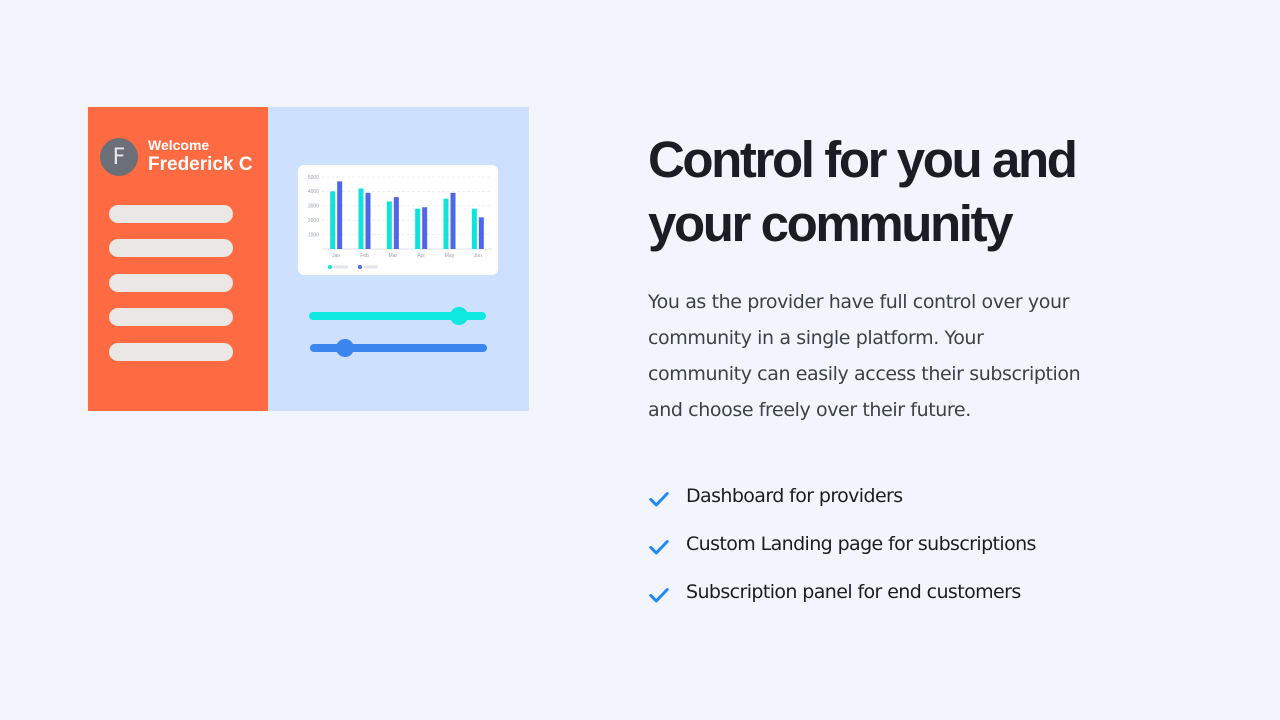  I want to click on chart-x-tick-label: Apr, so click(421, 256).